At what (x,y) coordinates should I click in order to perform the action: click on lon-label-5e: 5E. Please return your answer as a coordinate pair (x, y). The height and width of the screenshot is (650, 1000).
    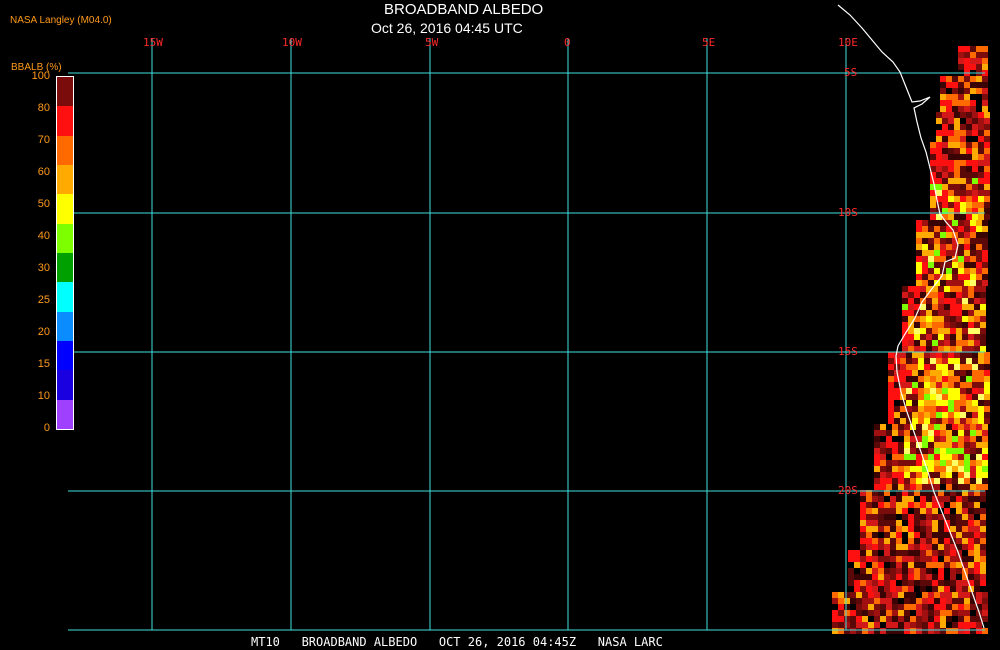
    Looking at the image, I should click on (709, 42).